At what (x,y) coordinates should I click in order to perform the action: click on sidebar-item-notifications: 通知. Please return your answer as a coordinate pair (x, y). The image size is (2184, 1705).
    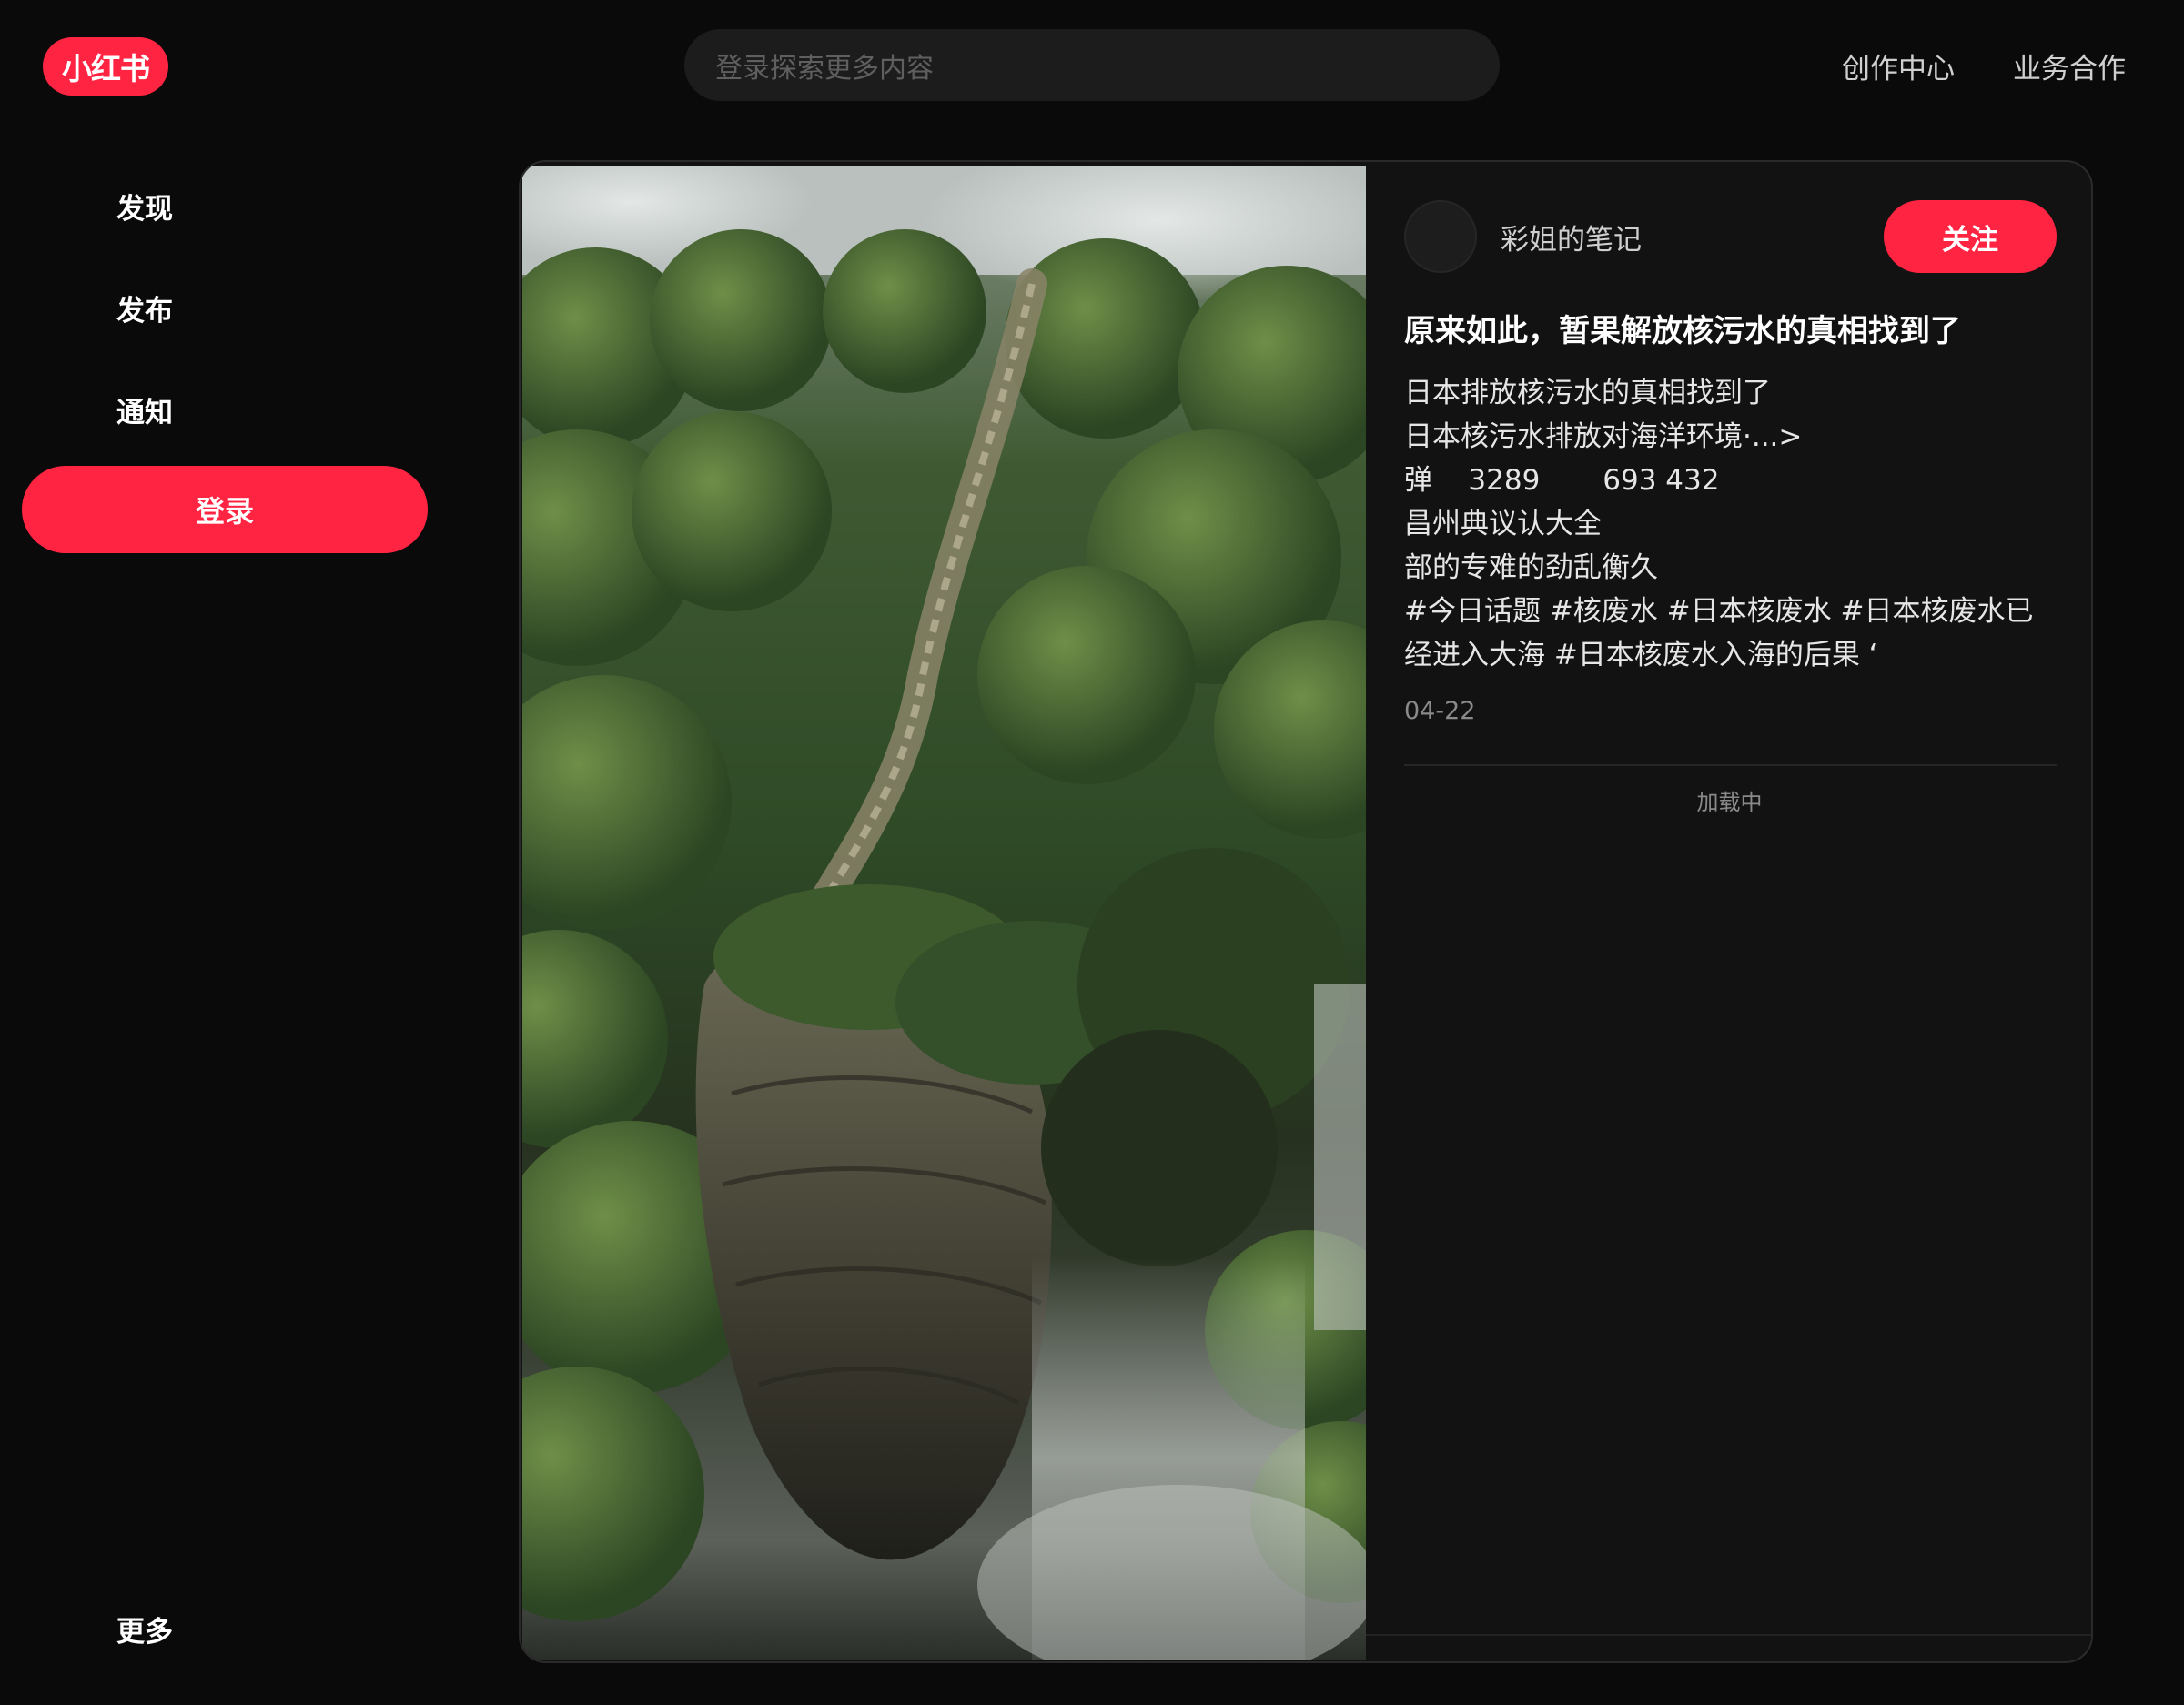
    Looking at the image, I should click on (145, 409).